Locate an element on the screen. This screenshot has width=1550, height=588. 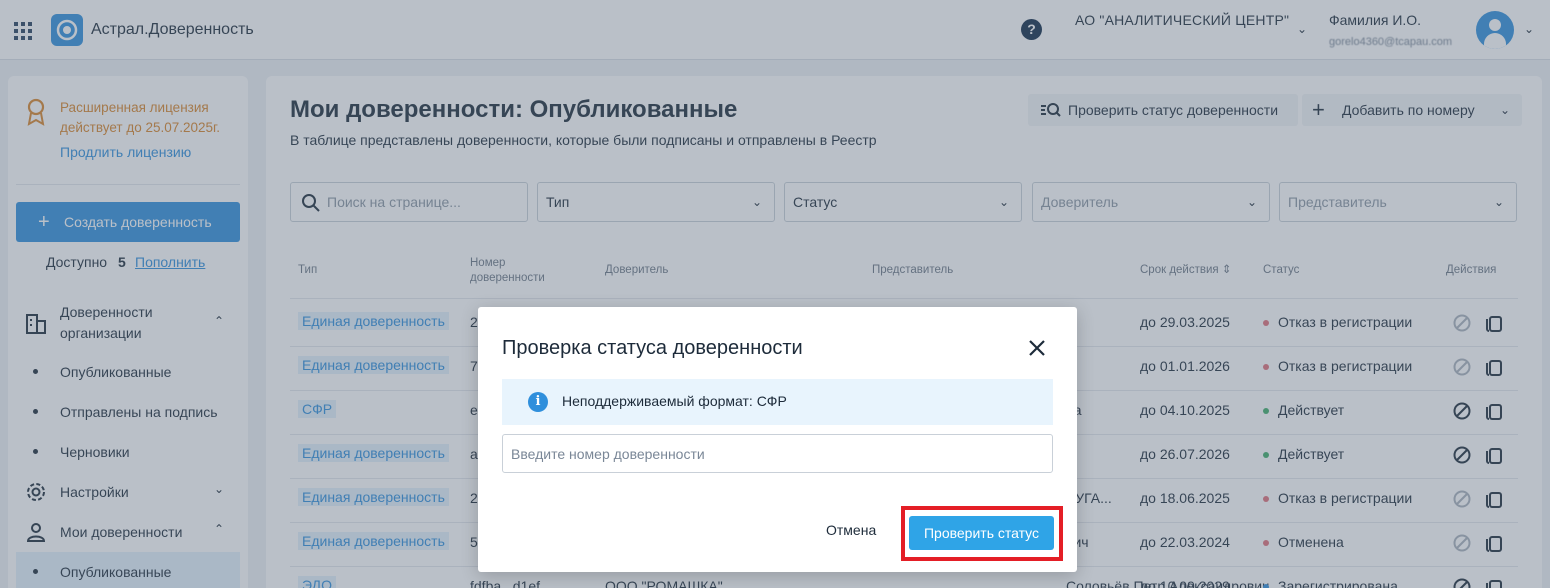
close-icon is located at coordinates (1037, 348).